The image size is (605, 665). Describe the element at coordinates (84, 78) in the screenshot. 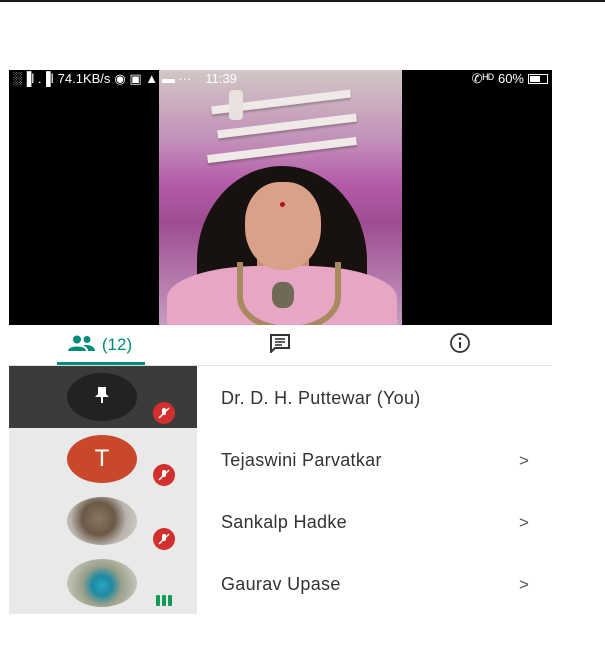

I see `network-speed: 74.1KB/s` at that location.